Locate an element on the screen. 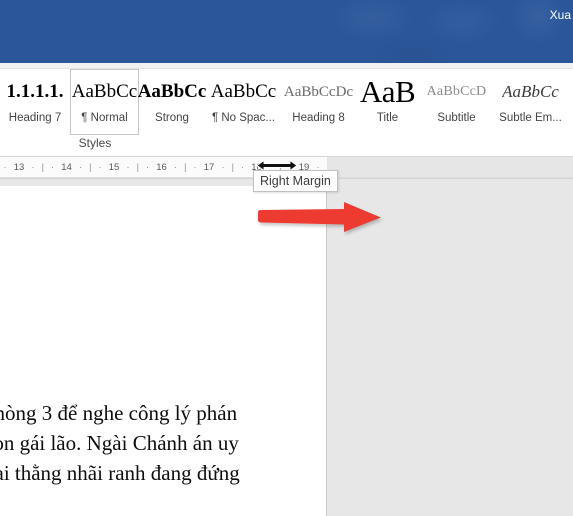 This screenshot has width=573, height=516. style-label: Strong is located at coordinates (172, 118).